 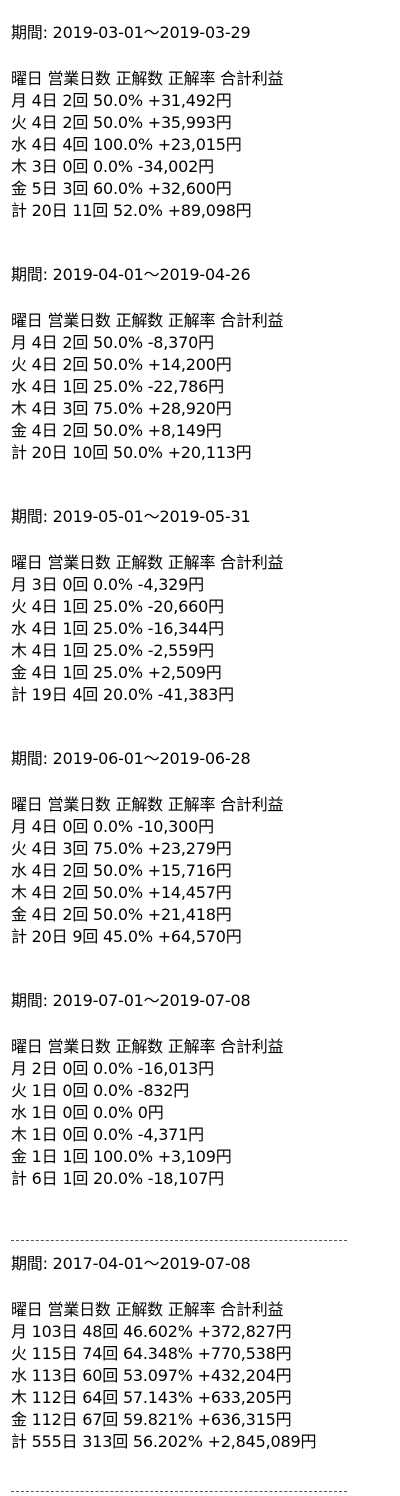 I want to click on table-row: 火 115日 74回 64.348% +770,538円, so click(x=151, y=1353).